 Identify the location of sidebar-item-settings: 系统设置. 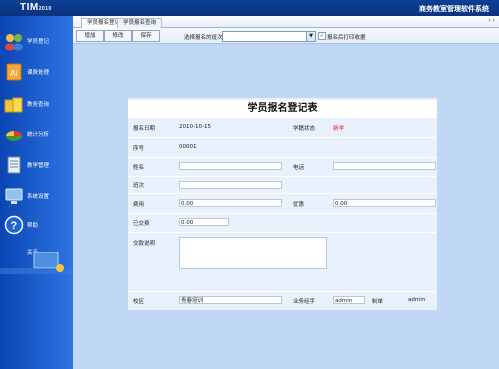
(37, 196).